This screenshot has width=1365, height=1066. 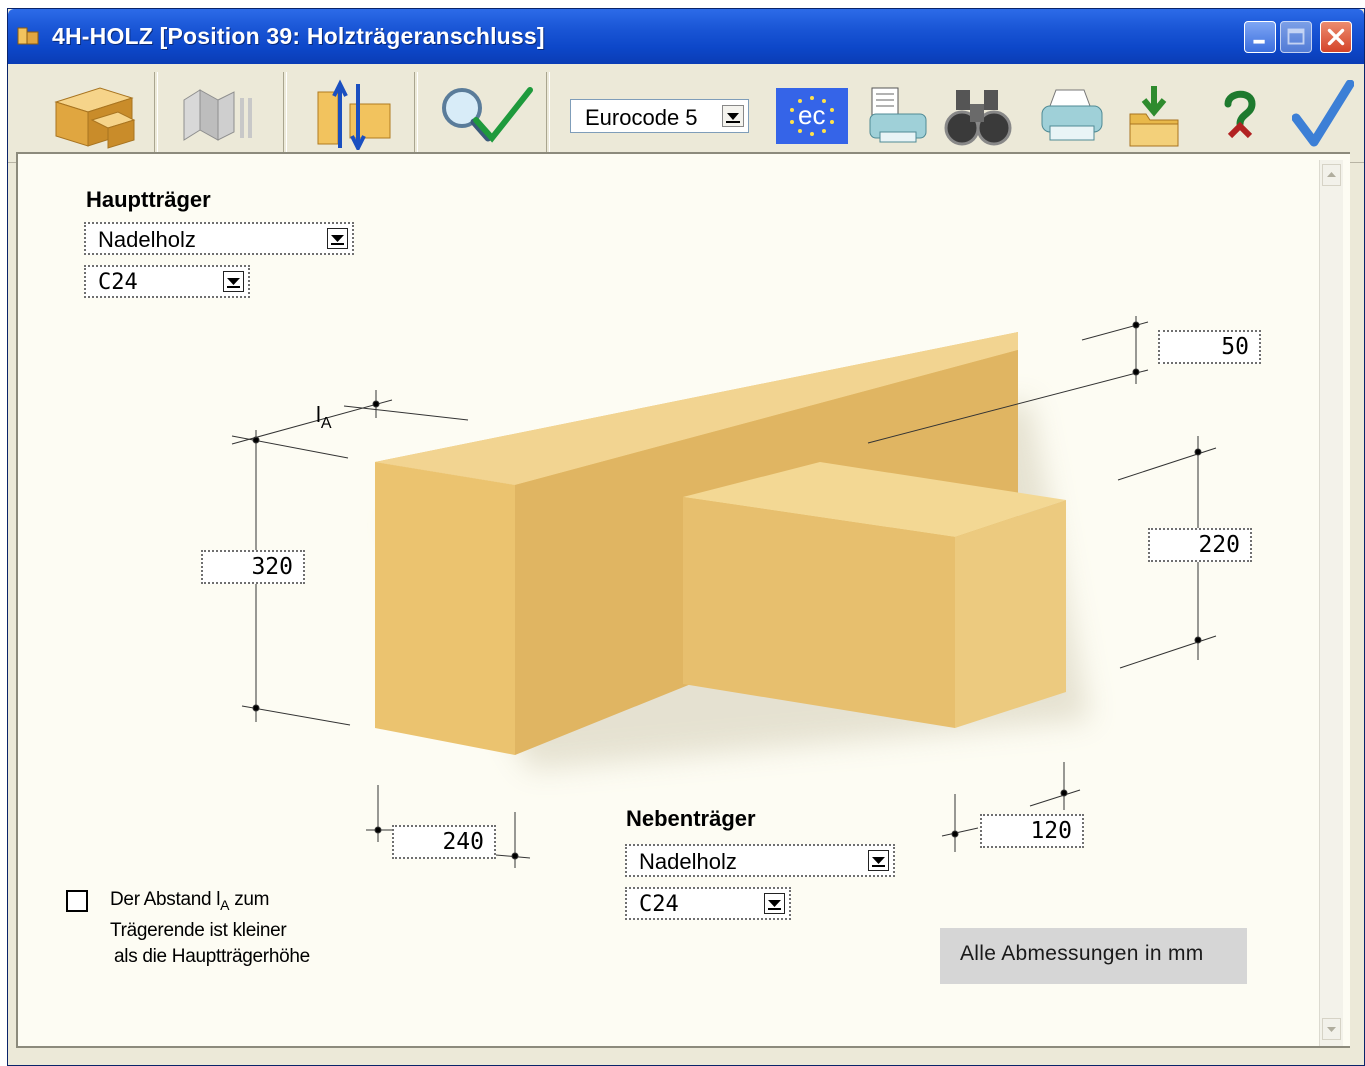 I want to click on secondary-width-input: 120, so click(x=1032, y=831).